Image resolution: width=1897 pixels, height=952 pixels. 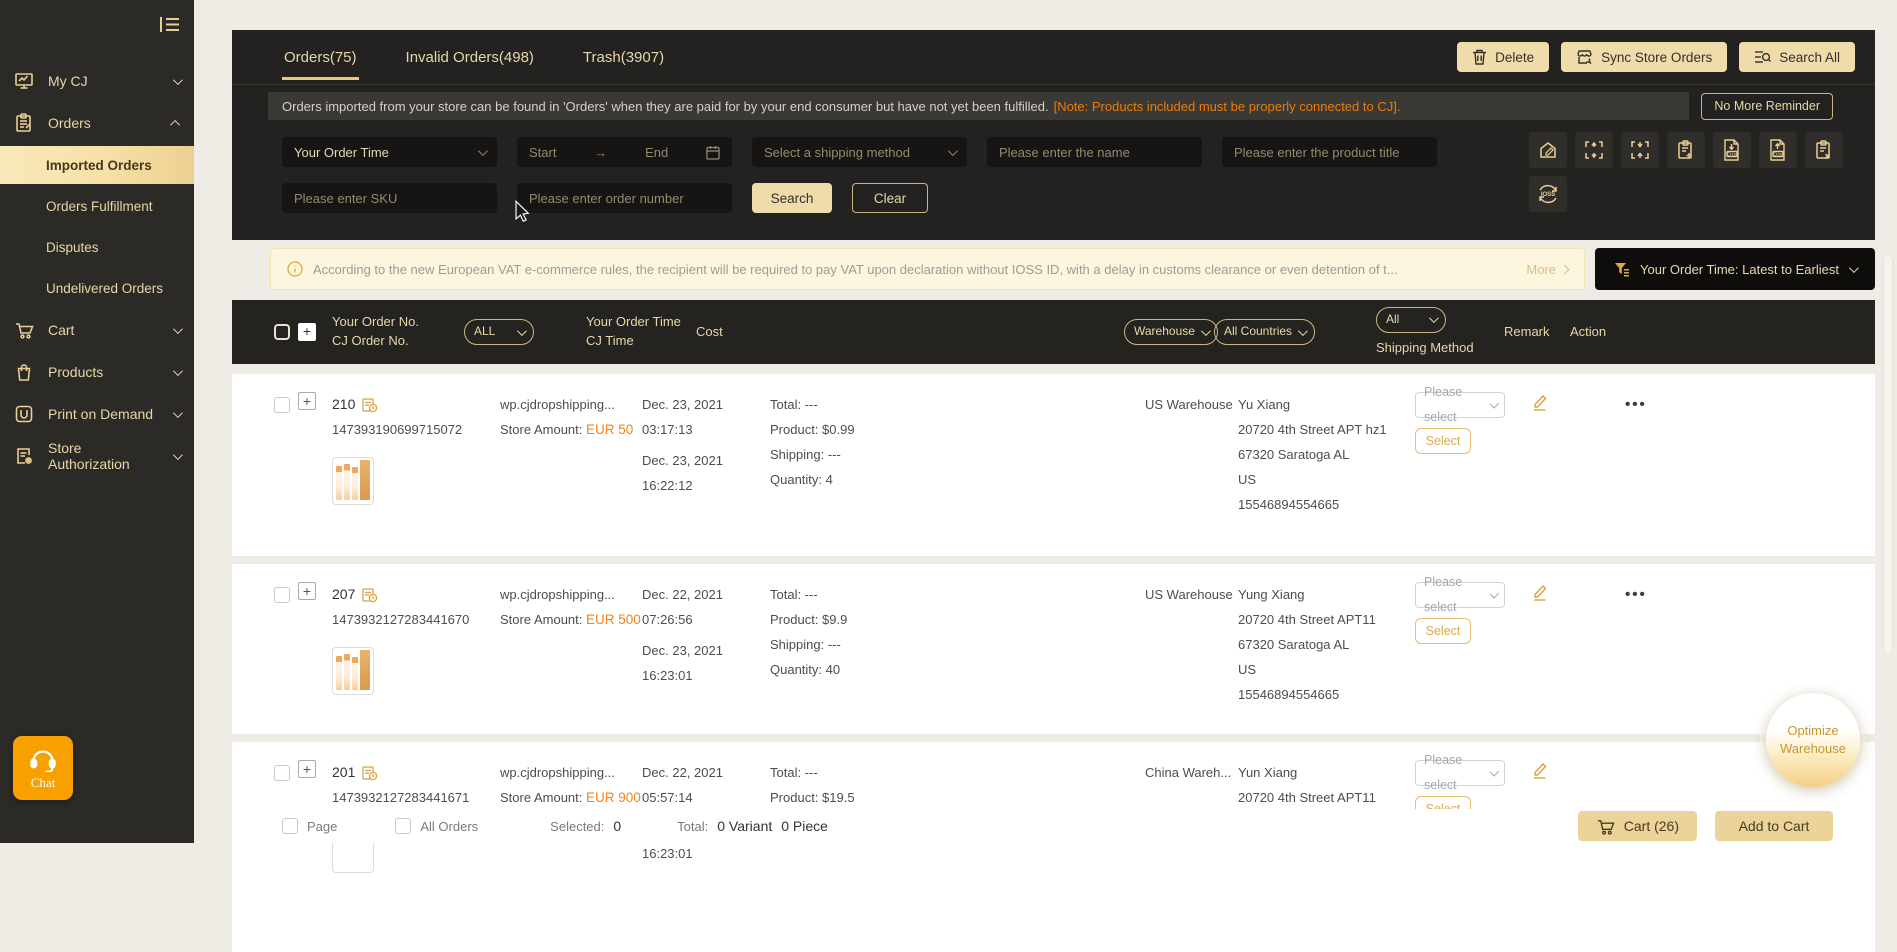 What do you see at coordinates (1824, 150) in the screenshot?
I see `clipboard-remove-icon` at bounding box center [1824, 150].